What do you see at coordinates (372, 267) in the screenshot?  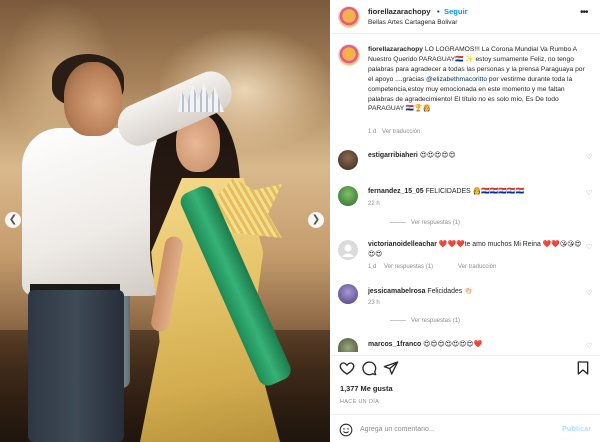 I see `comment-time: 1 d` at bounding box center [372, 267].